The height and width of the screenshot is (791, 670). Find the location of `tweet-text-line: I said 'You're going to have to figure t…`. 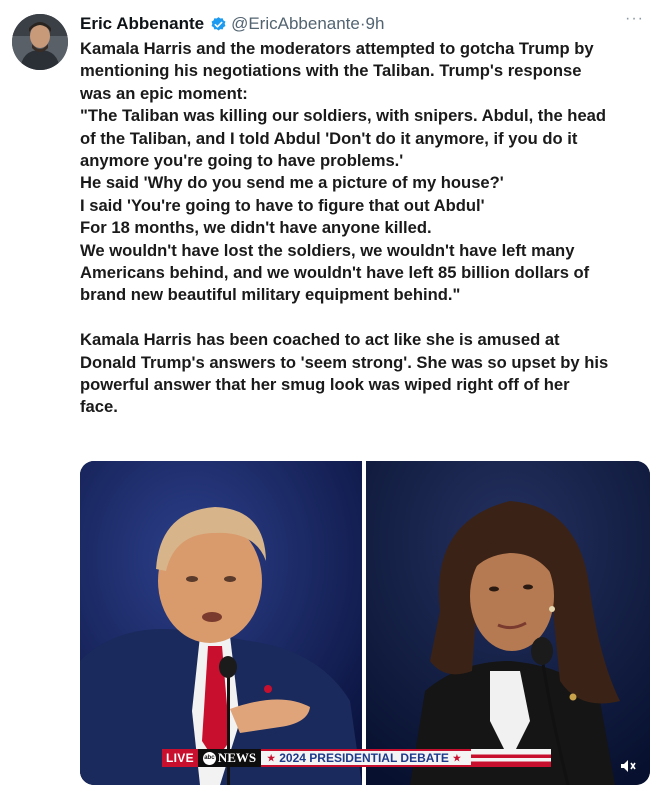

tweet-text-line: I said 'You're going to have to figure t… is located at coordinates (282, 205).